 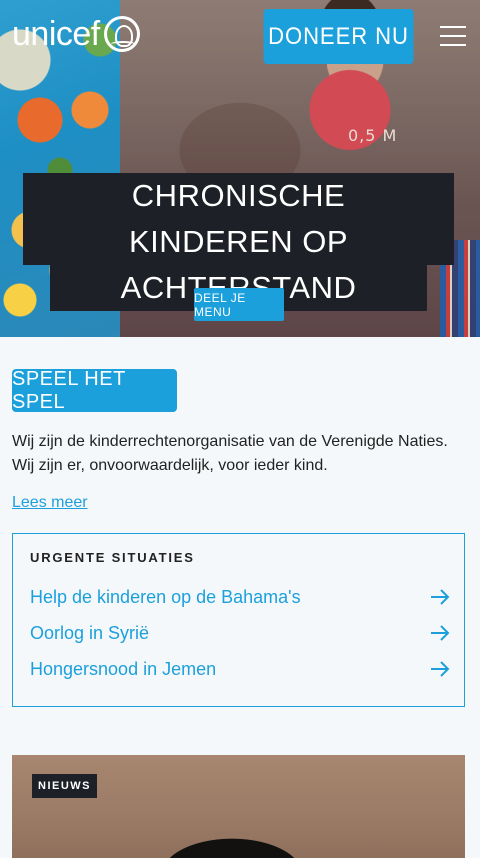 What do you see at coordinates (94, 390) in the screenshot?
I see `play-game-button: SPEEL HET SPEL` at bounding box center [94, 390].